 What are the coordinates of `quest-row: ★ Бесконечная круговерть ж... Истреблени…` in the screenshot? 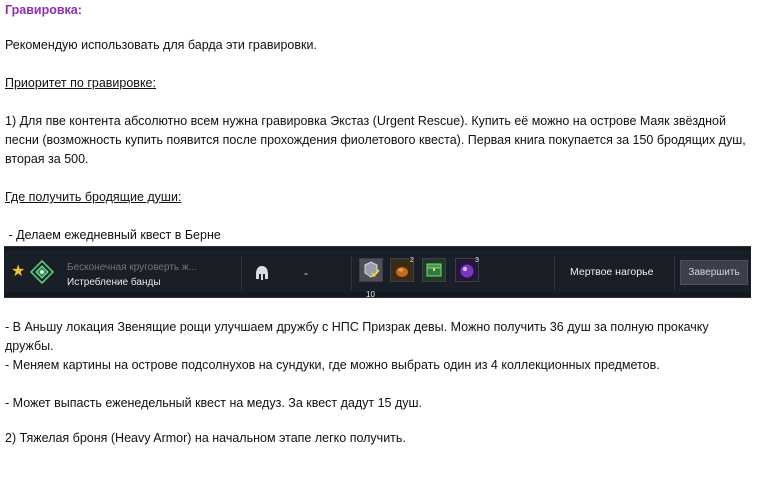 It's located at (377, 274).